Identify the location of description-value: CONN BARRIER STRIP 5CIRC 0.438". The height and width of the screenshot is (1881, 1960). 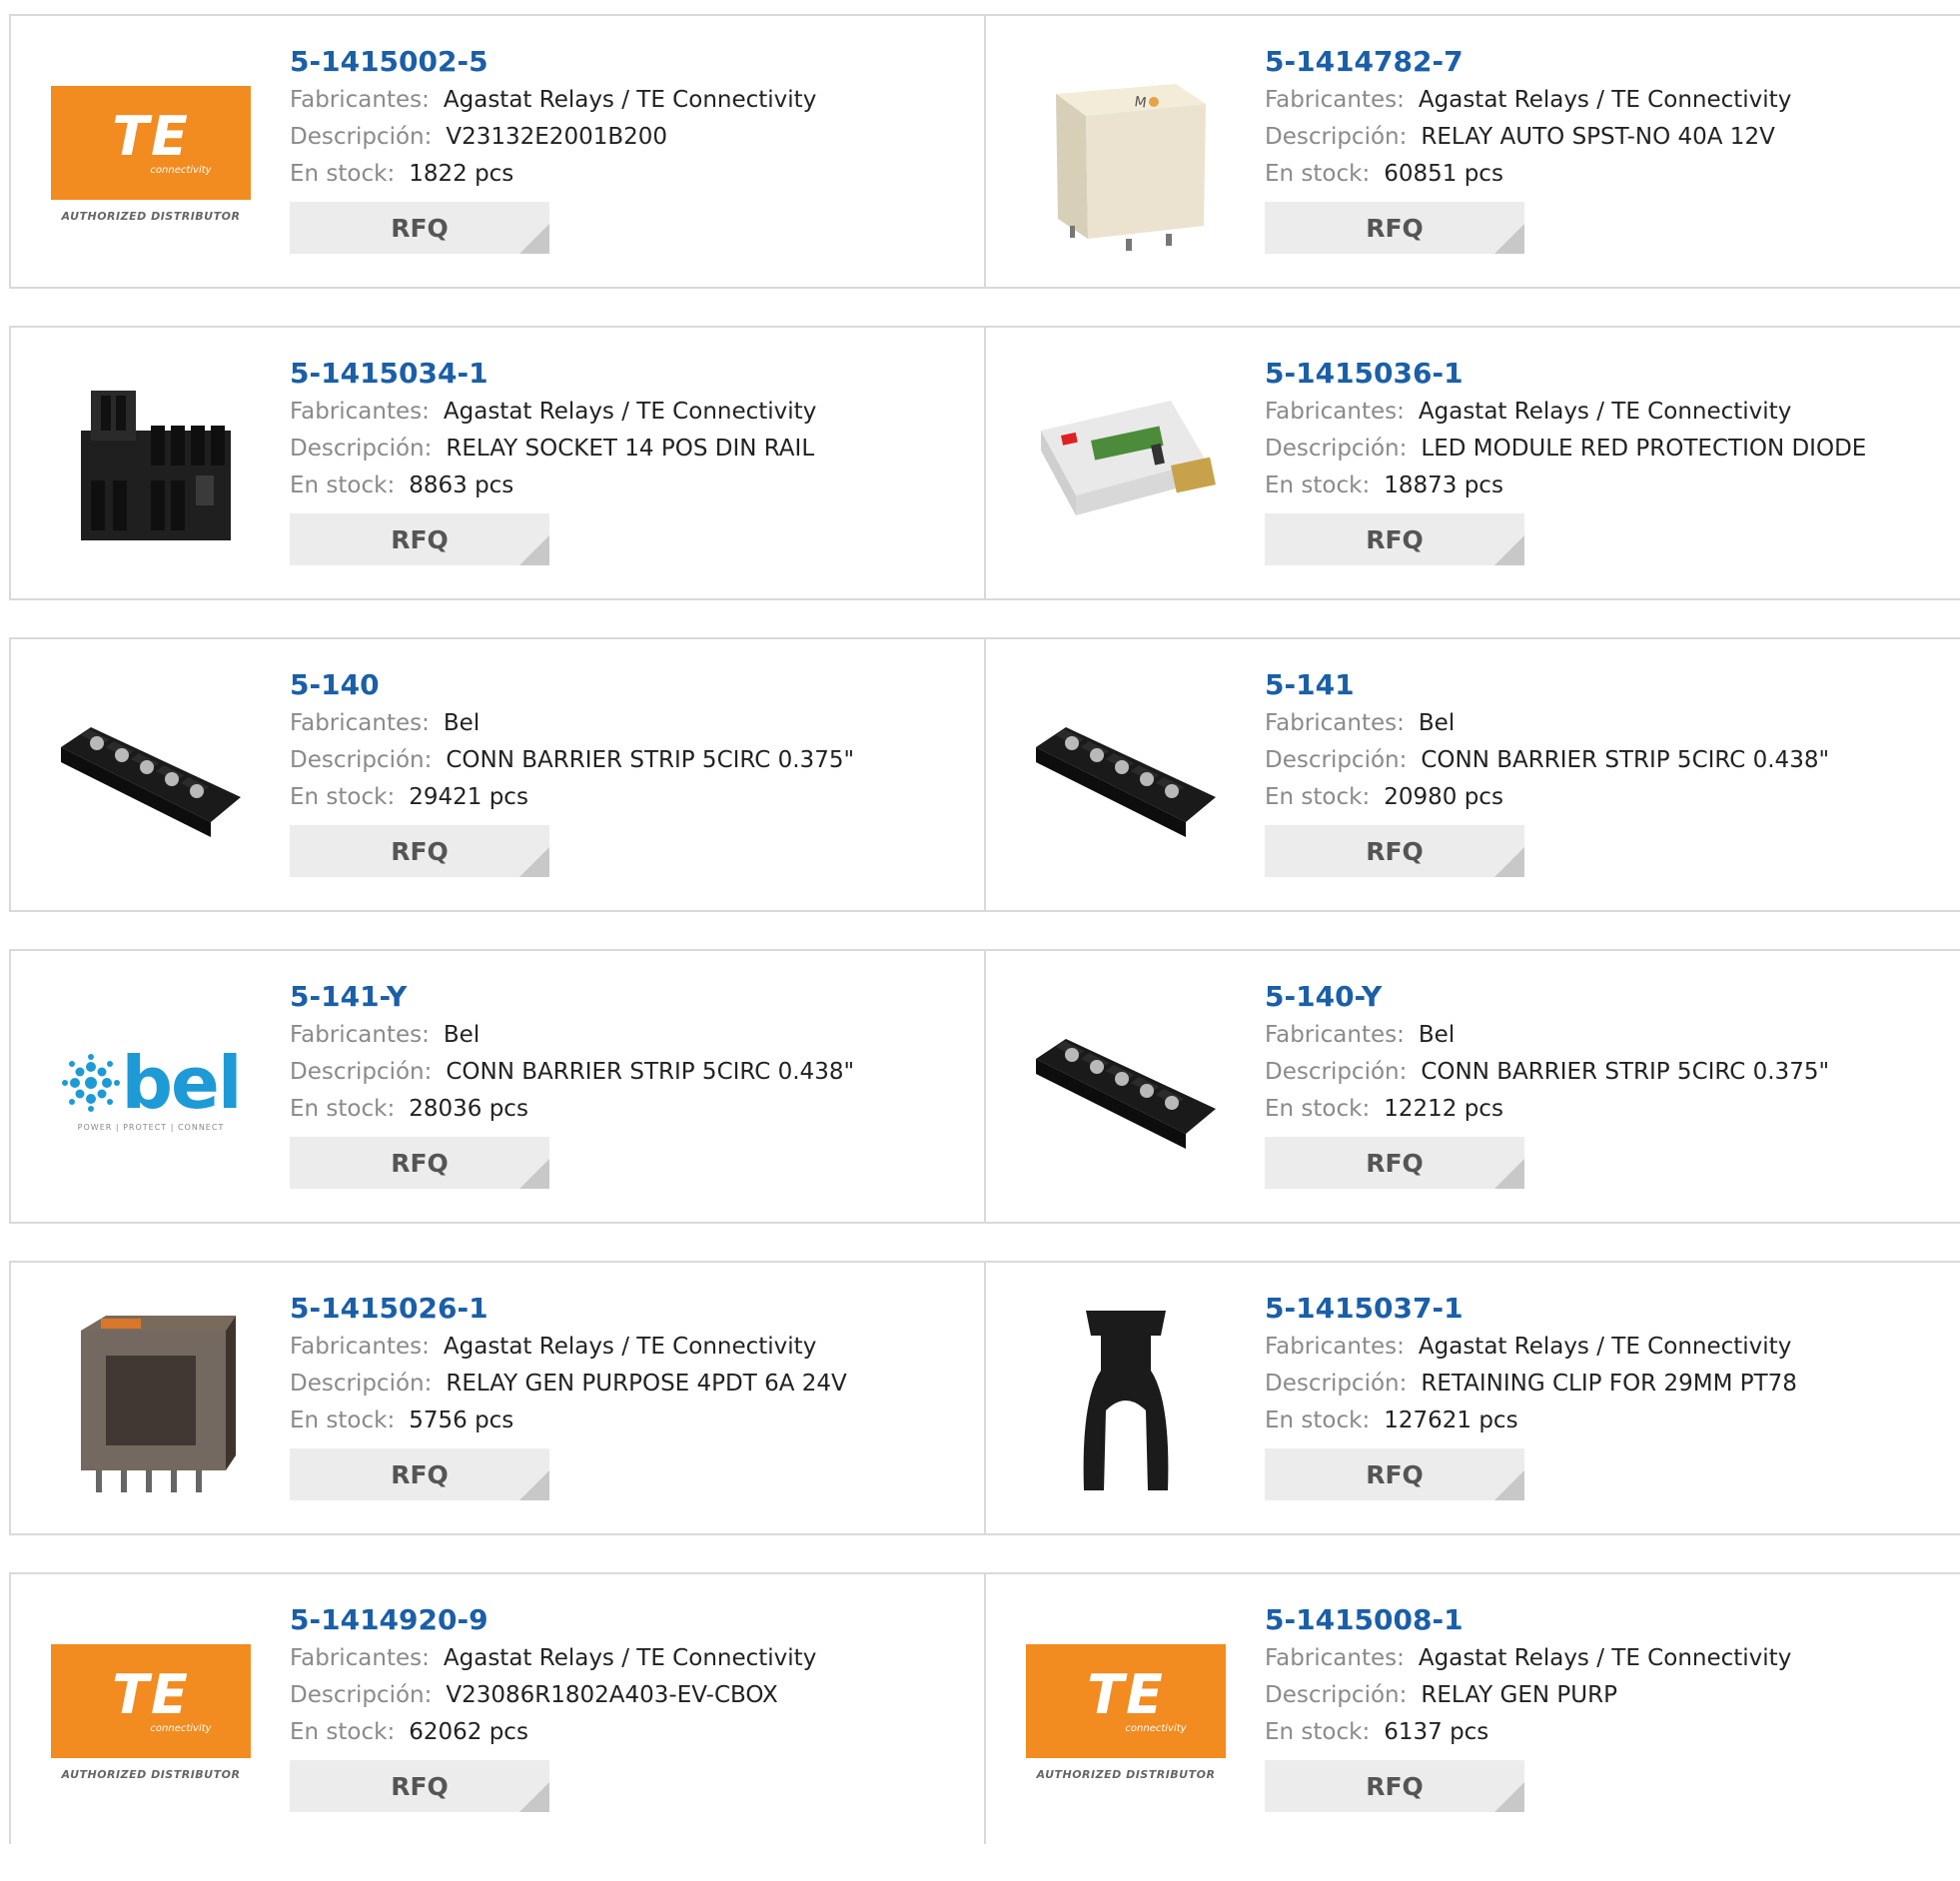
(650, 1072).